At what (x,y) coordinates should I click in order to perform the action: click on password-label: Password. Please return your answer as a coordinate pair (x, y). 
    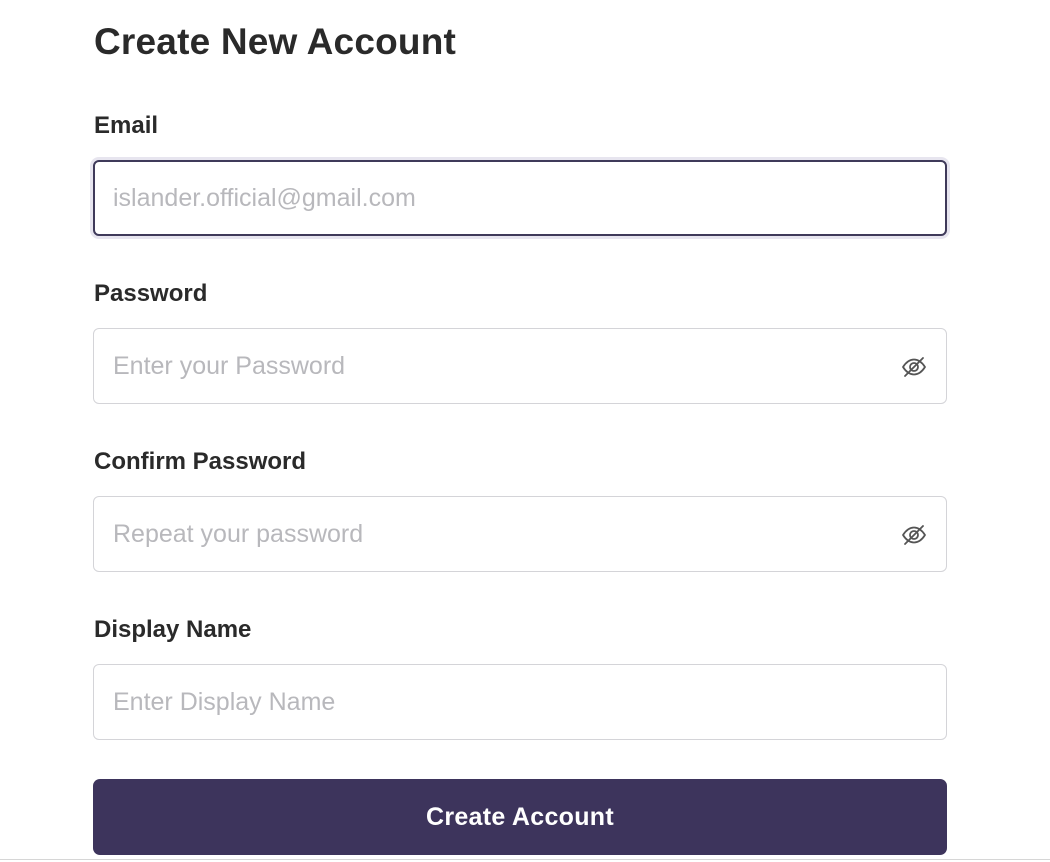
    Looking at the image, I should click on (151, 293).